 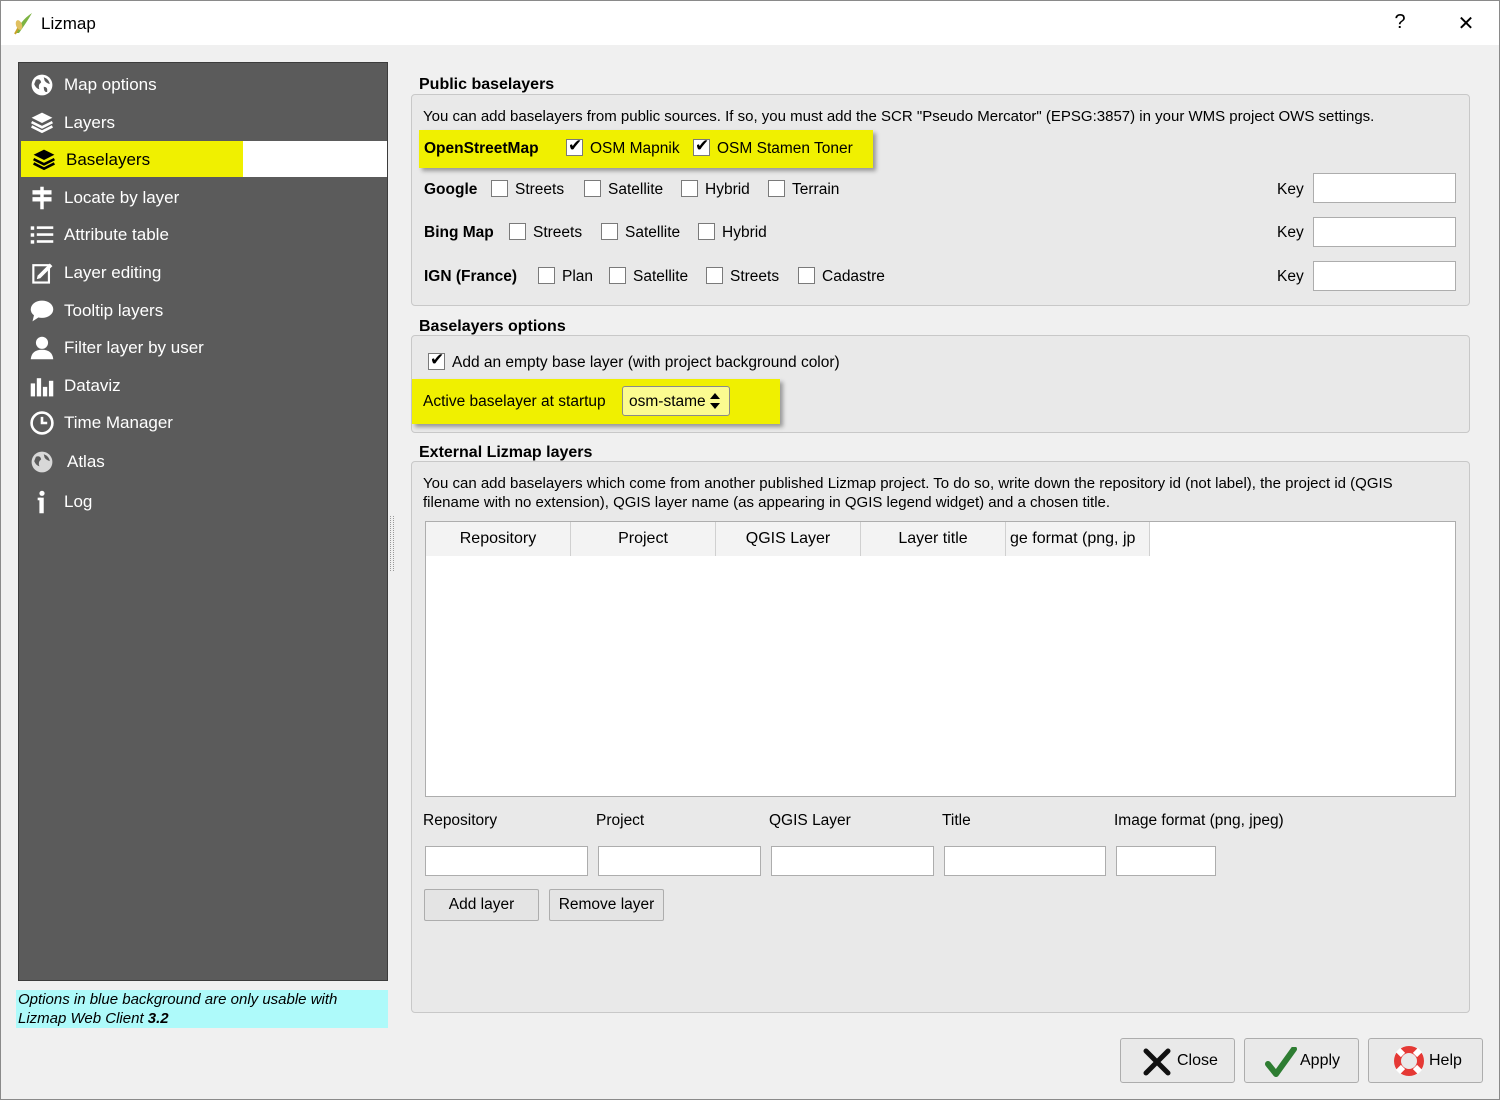 What do you see at coordinates (1409, 1061) in the screenshot?
I see `lifebuoy-icon` at bounding box center [1409, 1061].